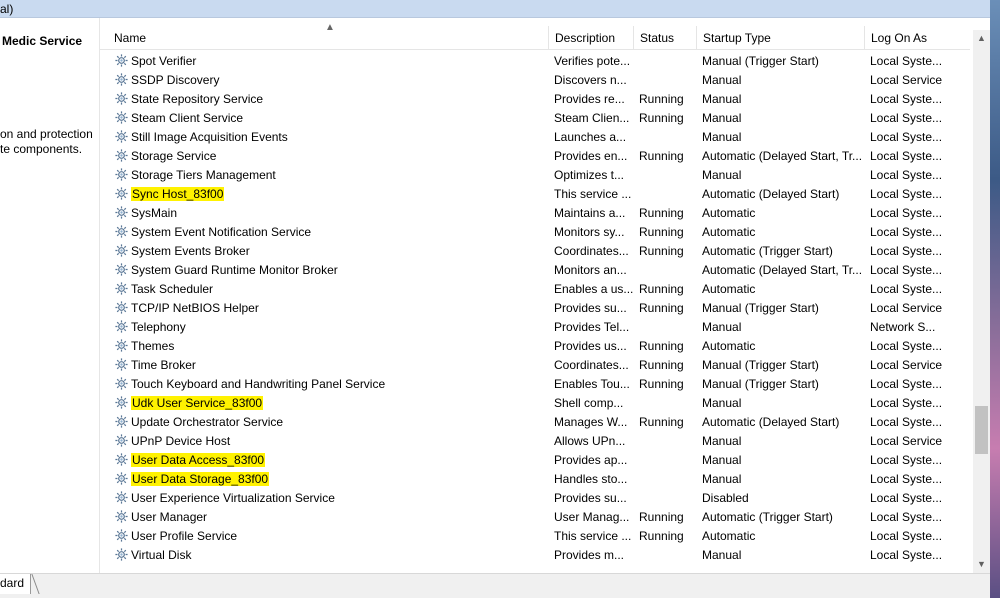 This screenshot has width=1000, height=598. Describe the element at coordinates (981, 564) in the screenshot. I see `scroll-down-arrow-icon: ▼` at that location.